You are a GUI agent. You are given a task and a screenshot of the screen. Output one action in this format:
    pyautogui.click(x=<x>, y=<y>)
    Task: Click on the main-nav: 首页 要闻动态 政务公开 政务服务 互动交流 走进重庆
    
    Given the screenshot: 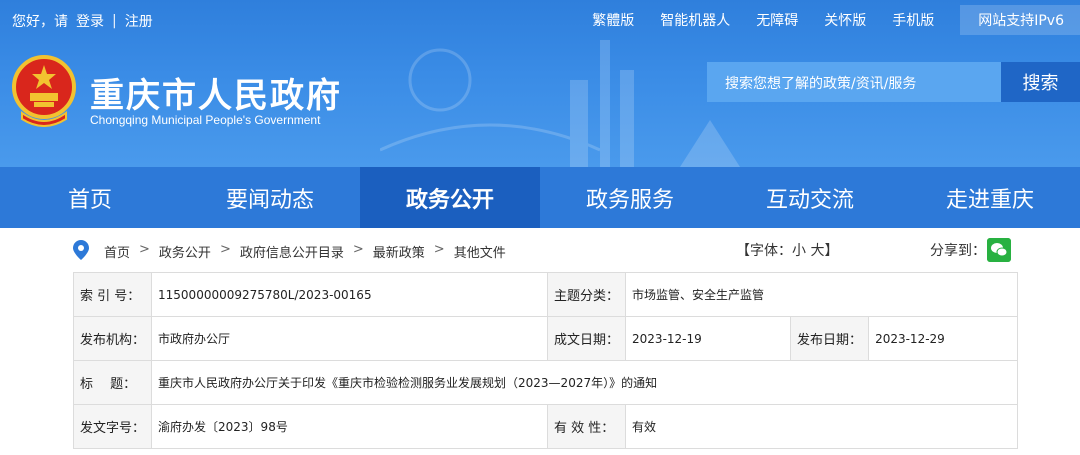 What is the action you would take?
    pyautogui.click(x=540, y=197)
    